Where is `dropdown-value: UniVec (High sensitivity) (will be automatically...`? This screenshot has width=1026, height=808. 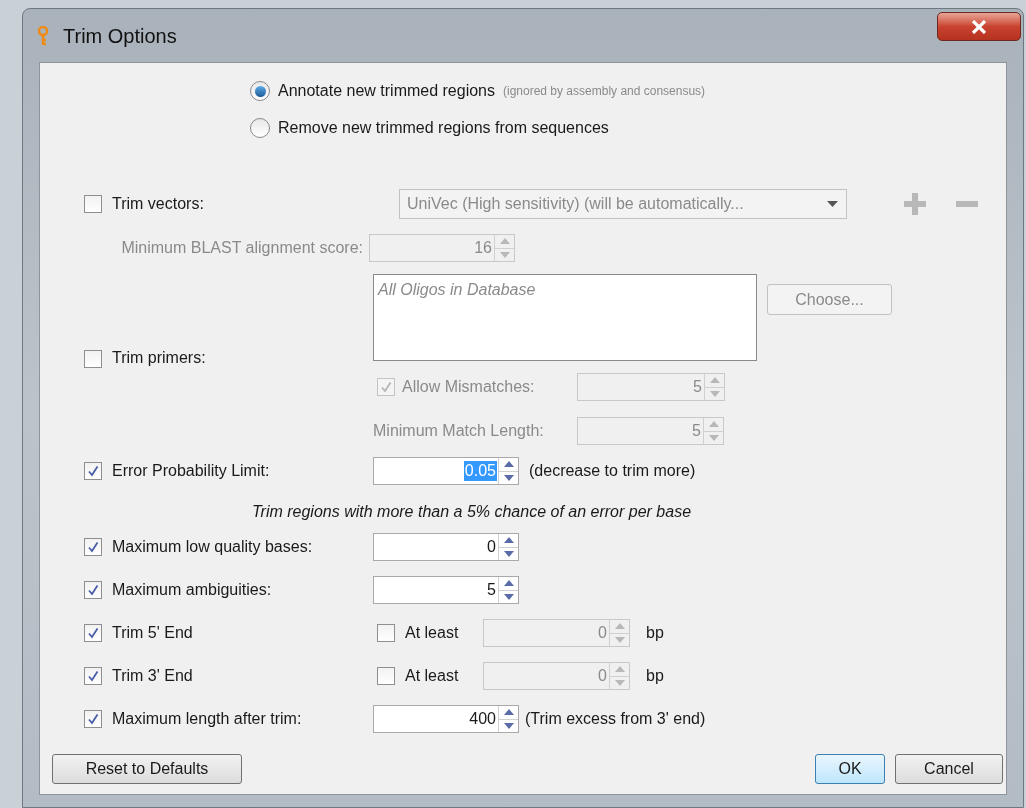
dropdown-value: UniVec (High sensitivity) (will be automatically... is located at coordinates (576, 204).